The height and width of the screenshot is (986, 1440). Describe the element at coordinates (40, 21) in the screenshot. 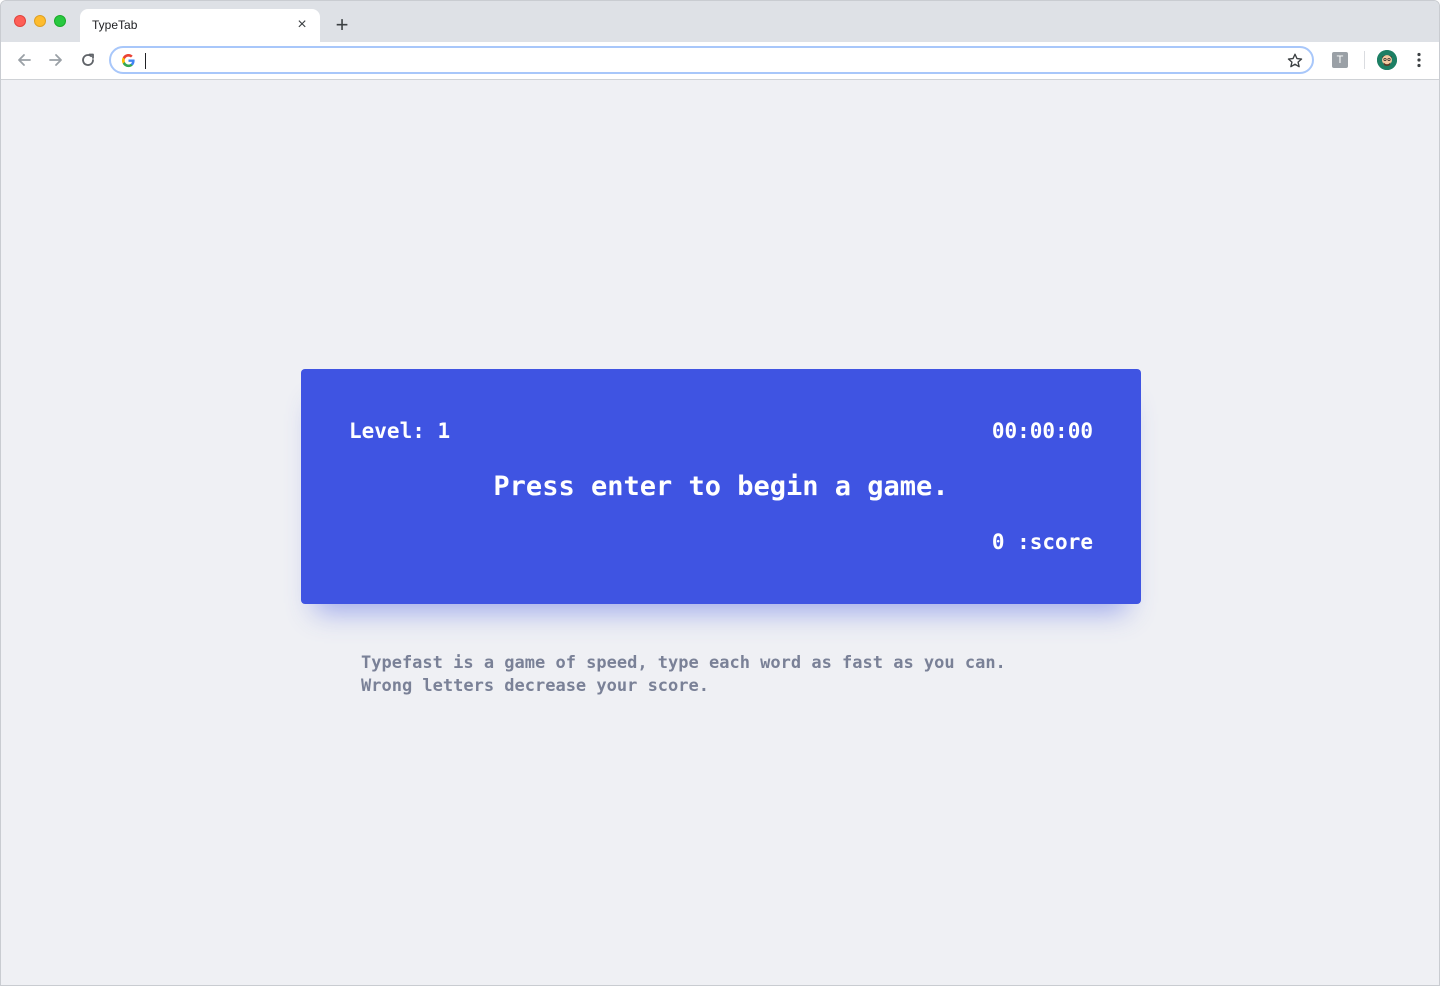

I see `window-minimize-button` at that location.